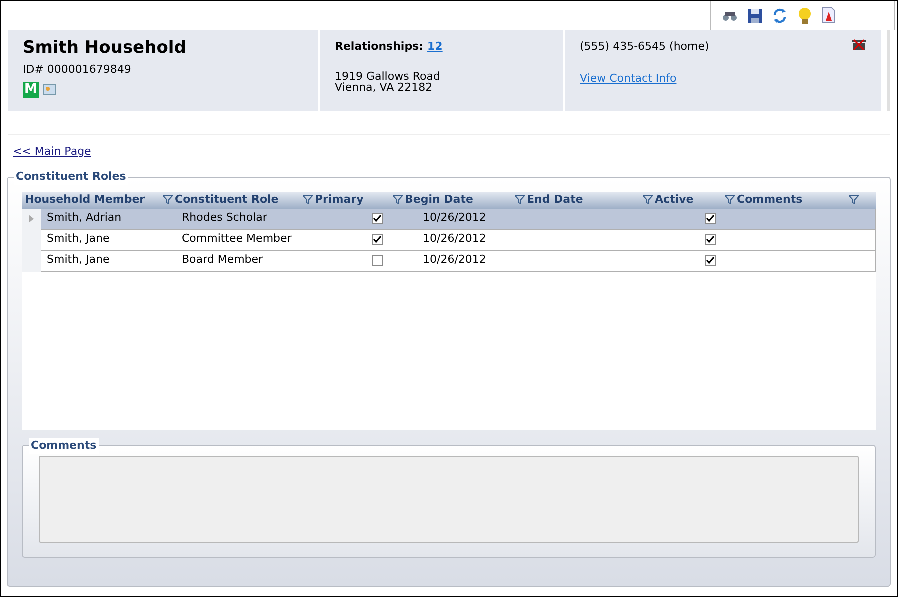 This screenshot has width=898, height=597. I want to click on household-name: Smith Household, so click(105, 48).